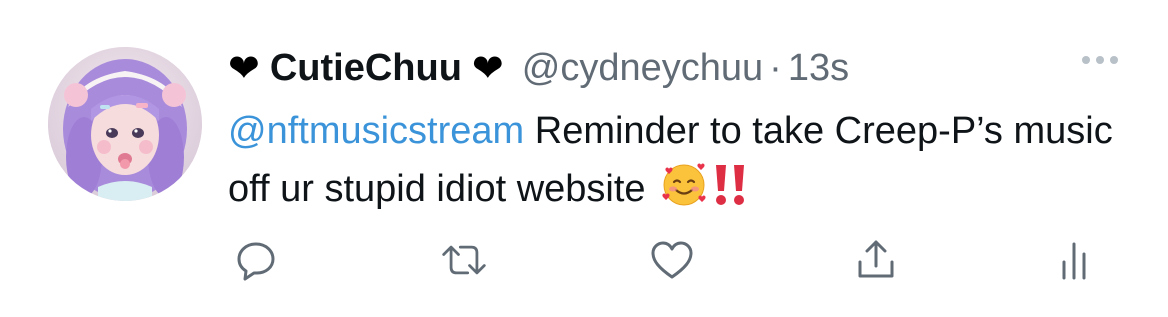 The height and width of the screenshot is (317, 1168). Describe the element at coordinates (376, 131) in the screenshot. I see `mention-link: @nftmusicstream` at that location.